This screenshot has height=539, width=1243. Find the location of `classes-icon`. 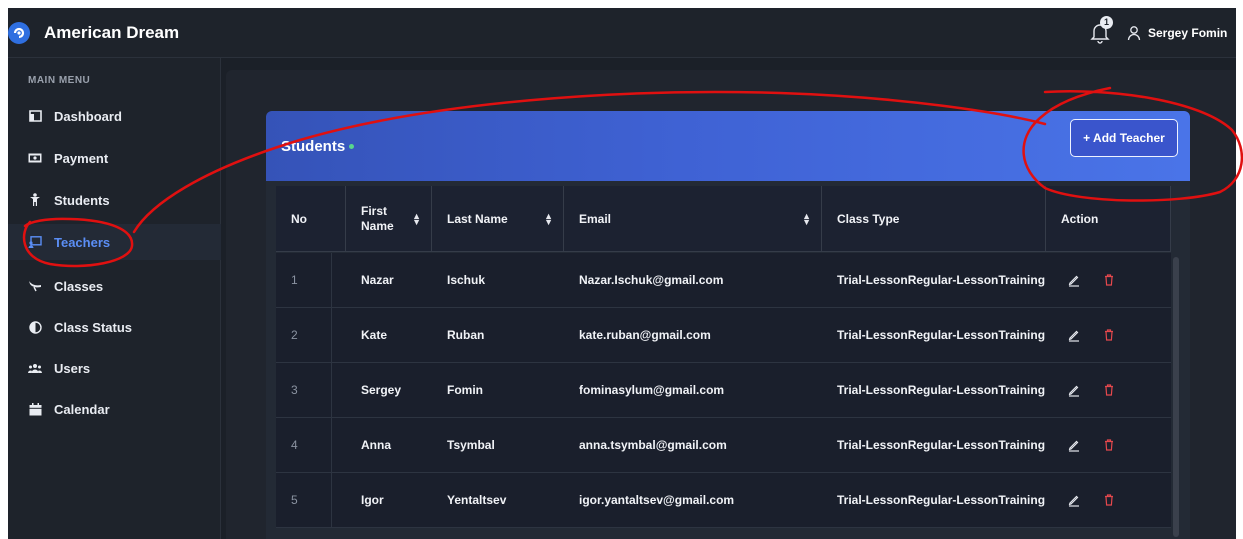

classes-icon is located at coordinates (35, 286).